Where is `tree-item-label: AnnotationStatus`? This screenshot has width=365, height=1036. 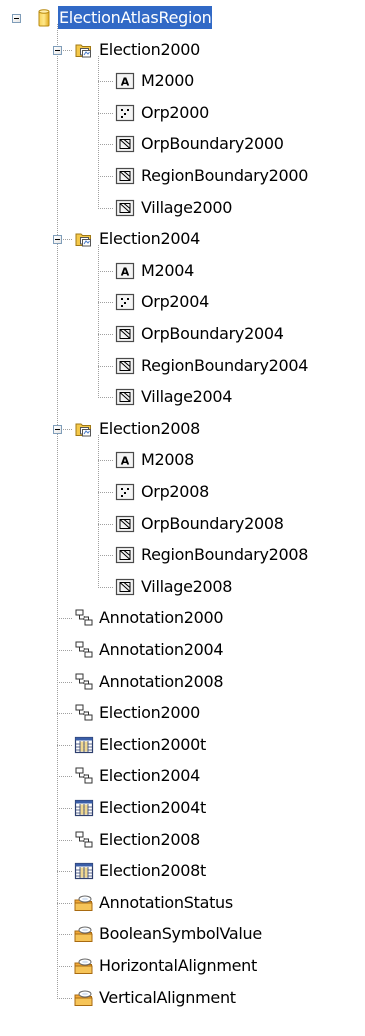
tree-item-label: AnnotationStatus is located at coordinates (166, 902).